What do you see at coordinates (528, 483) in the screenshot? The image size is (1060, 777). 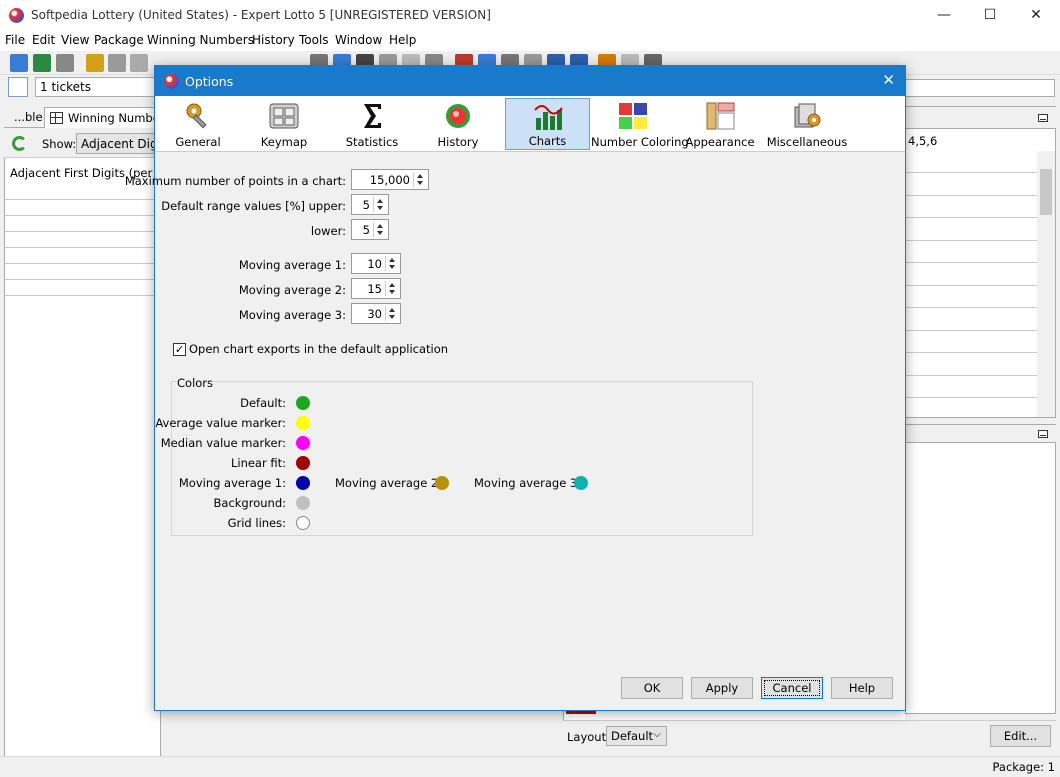 I see `color-moving-average-3-label: Moving average 3:` at bounding box center [528, 483].